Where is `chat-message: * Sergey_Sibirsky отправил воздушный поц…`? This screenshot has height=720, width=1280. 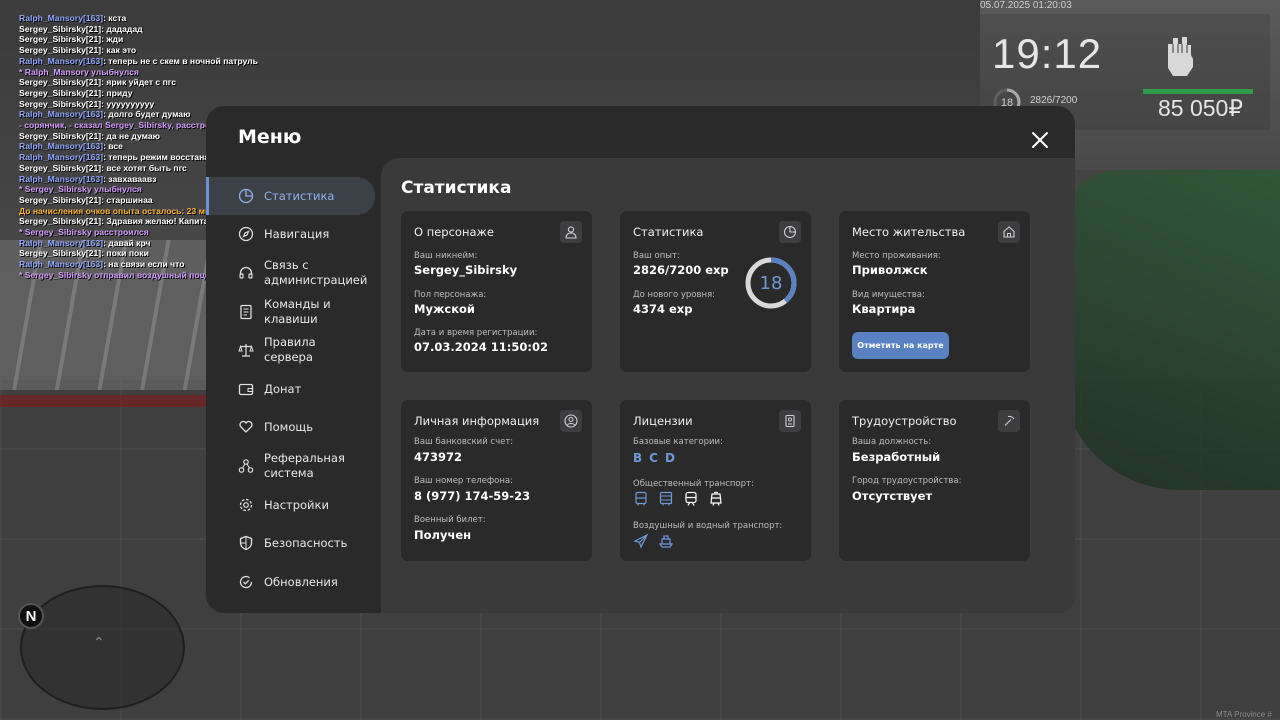
chat-message: * Sergey_Sibirsky отправил воздушный поц… is located at coordinates (122, 274).